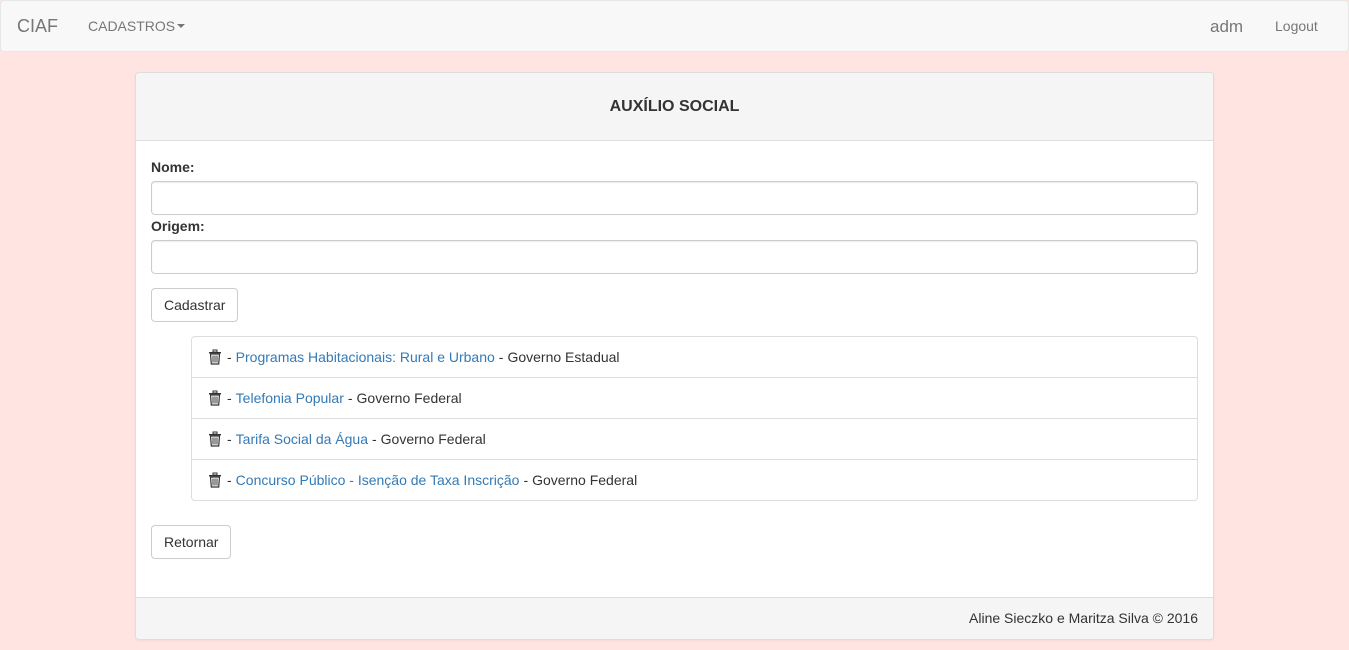  What do you see at coordinates (365, 357) in the screenshot?
I see `item-name-link: Programas Habitacionais: Rural e Urbano` at bounding box center [365, 357].